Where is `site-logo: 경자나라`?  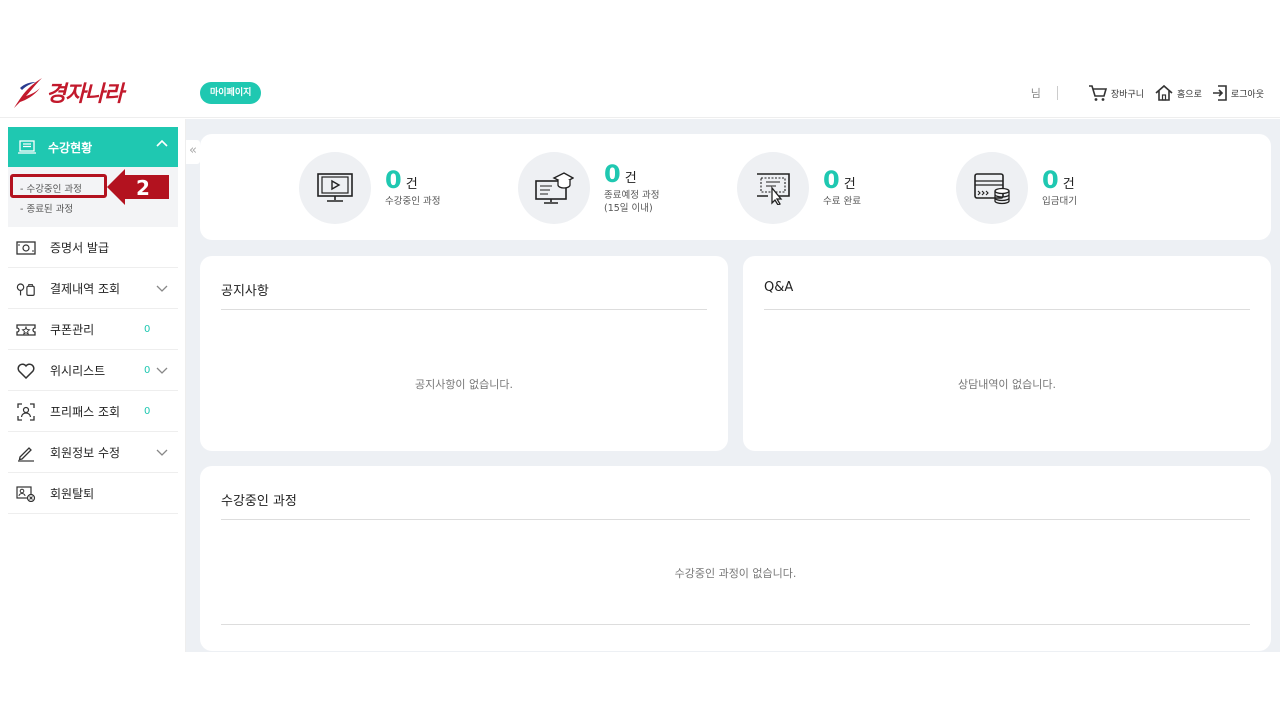 site-logo: 경자나라 is located at coordinates (68, 92).